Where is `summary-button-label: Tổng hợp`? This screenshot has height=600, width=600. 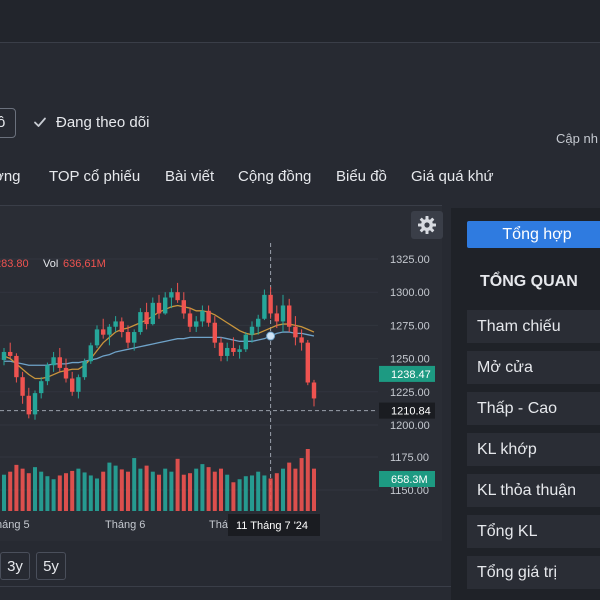
summary-button-label: Tổng hợp is located at coordinates (537, 234).